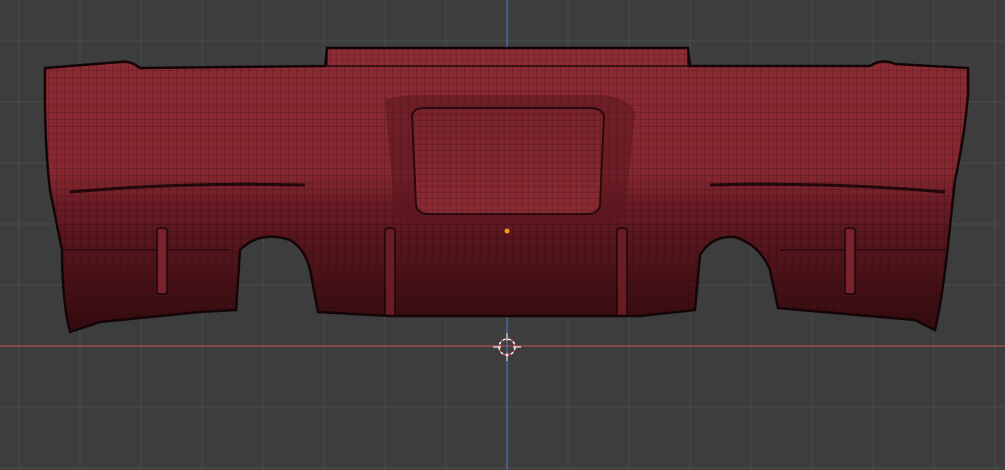 The image size is (1005, 470). What do you see at coordinates (507, 231) in the screenshot?
I see `object-origin-icon` at bounding box center [507, 231].